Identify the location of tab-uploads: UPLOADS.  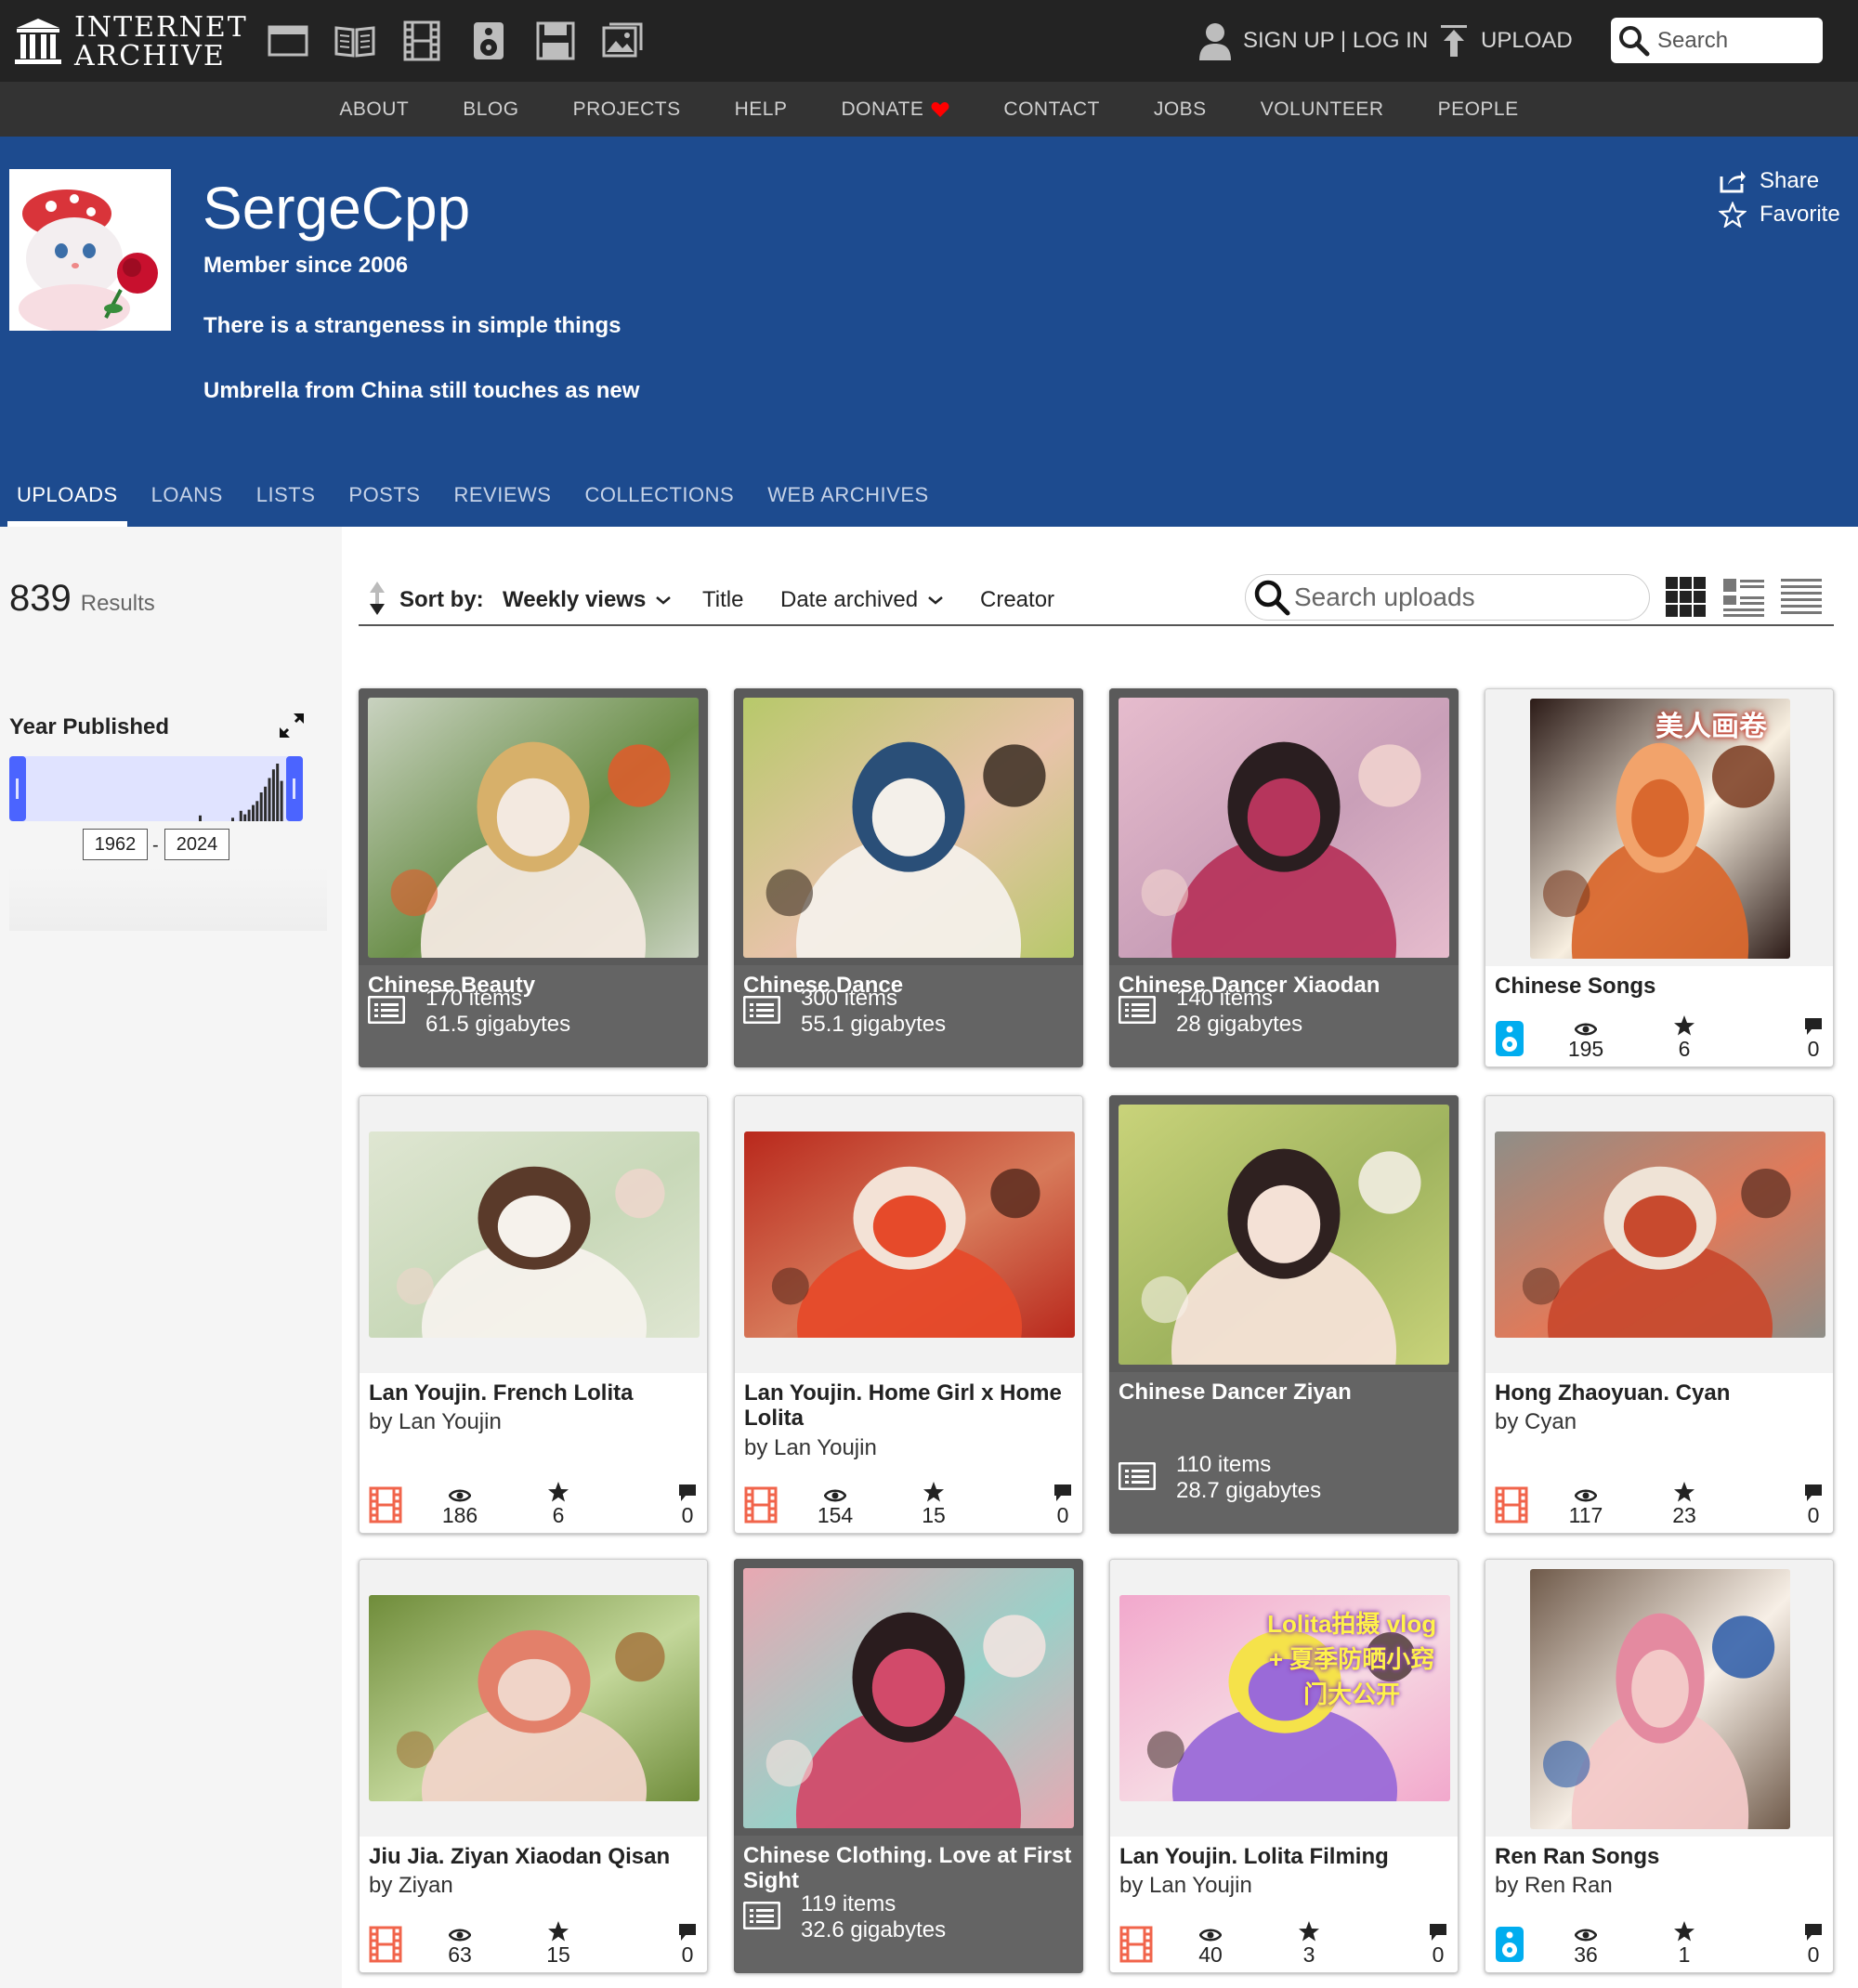
(67, 505).